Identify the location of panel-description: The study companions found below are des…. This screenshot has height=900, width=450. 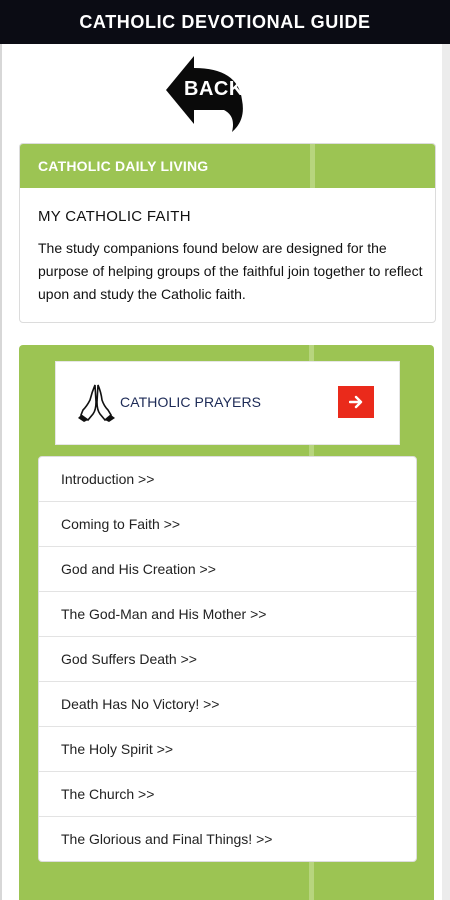
(230, 271).